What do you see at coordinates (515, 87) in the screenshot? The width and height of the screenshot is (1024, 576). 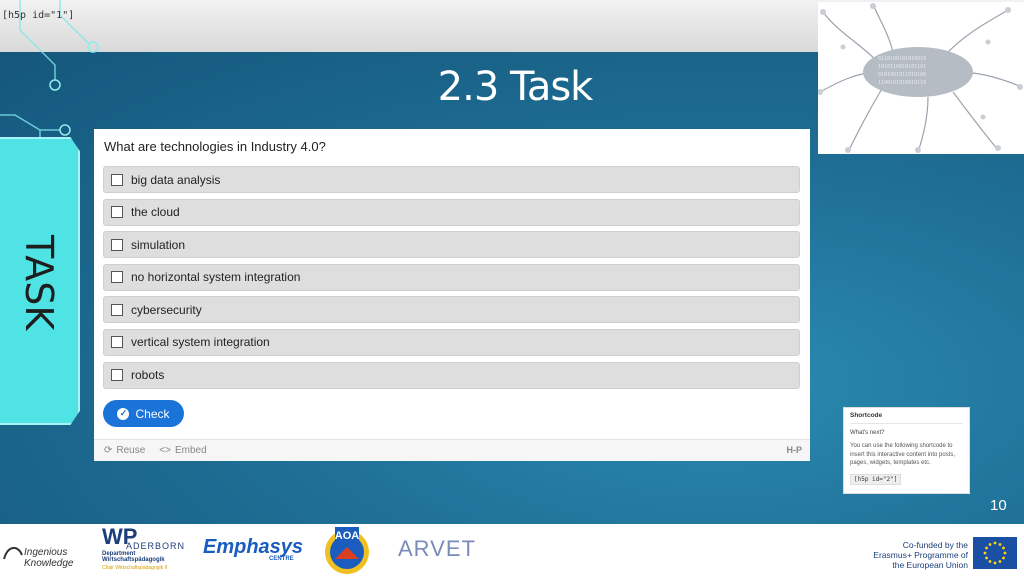 I see `slide-title: 2.3 Task` at bounding box center [515, 87].